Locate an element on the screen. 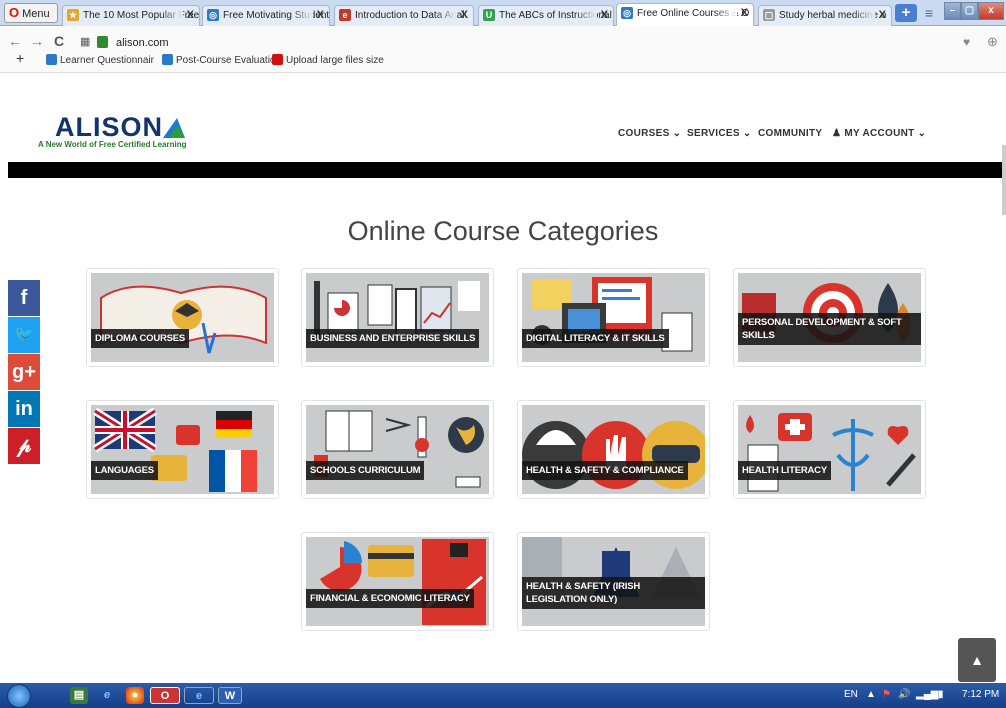  category-illustration: HEALTH & SAFETY & COMPLIANCE is located at coordinates (613, 449).